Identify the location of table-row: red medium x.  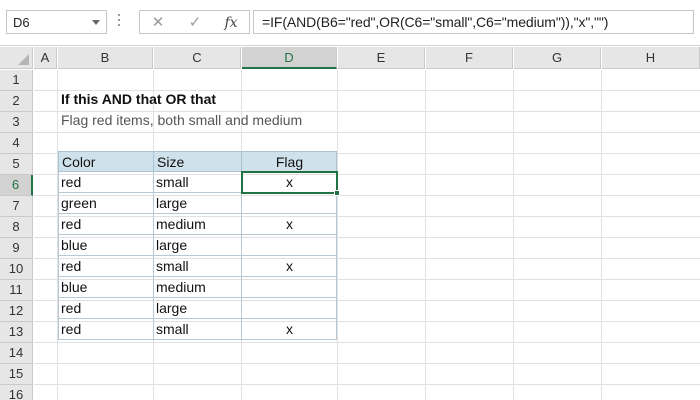
(197, 224).